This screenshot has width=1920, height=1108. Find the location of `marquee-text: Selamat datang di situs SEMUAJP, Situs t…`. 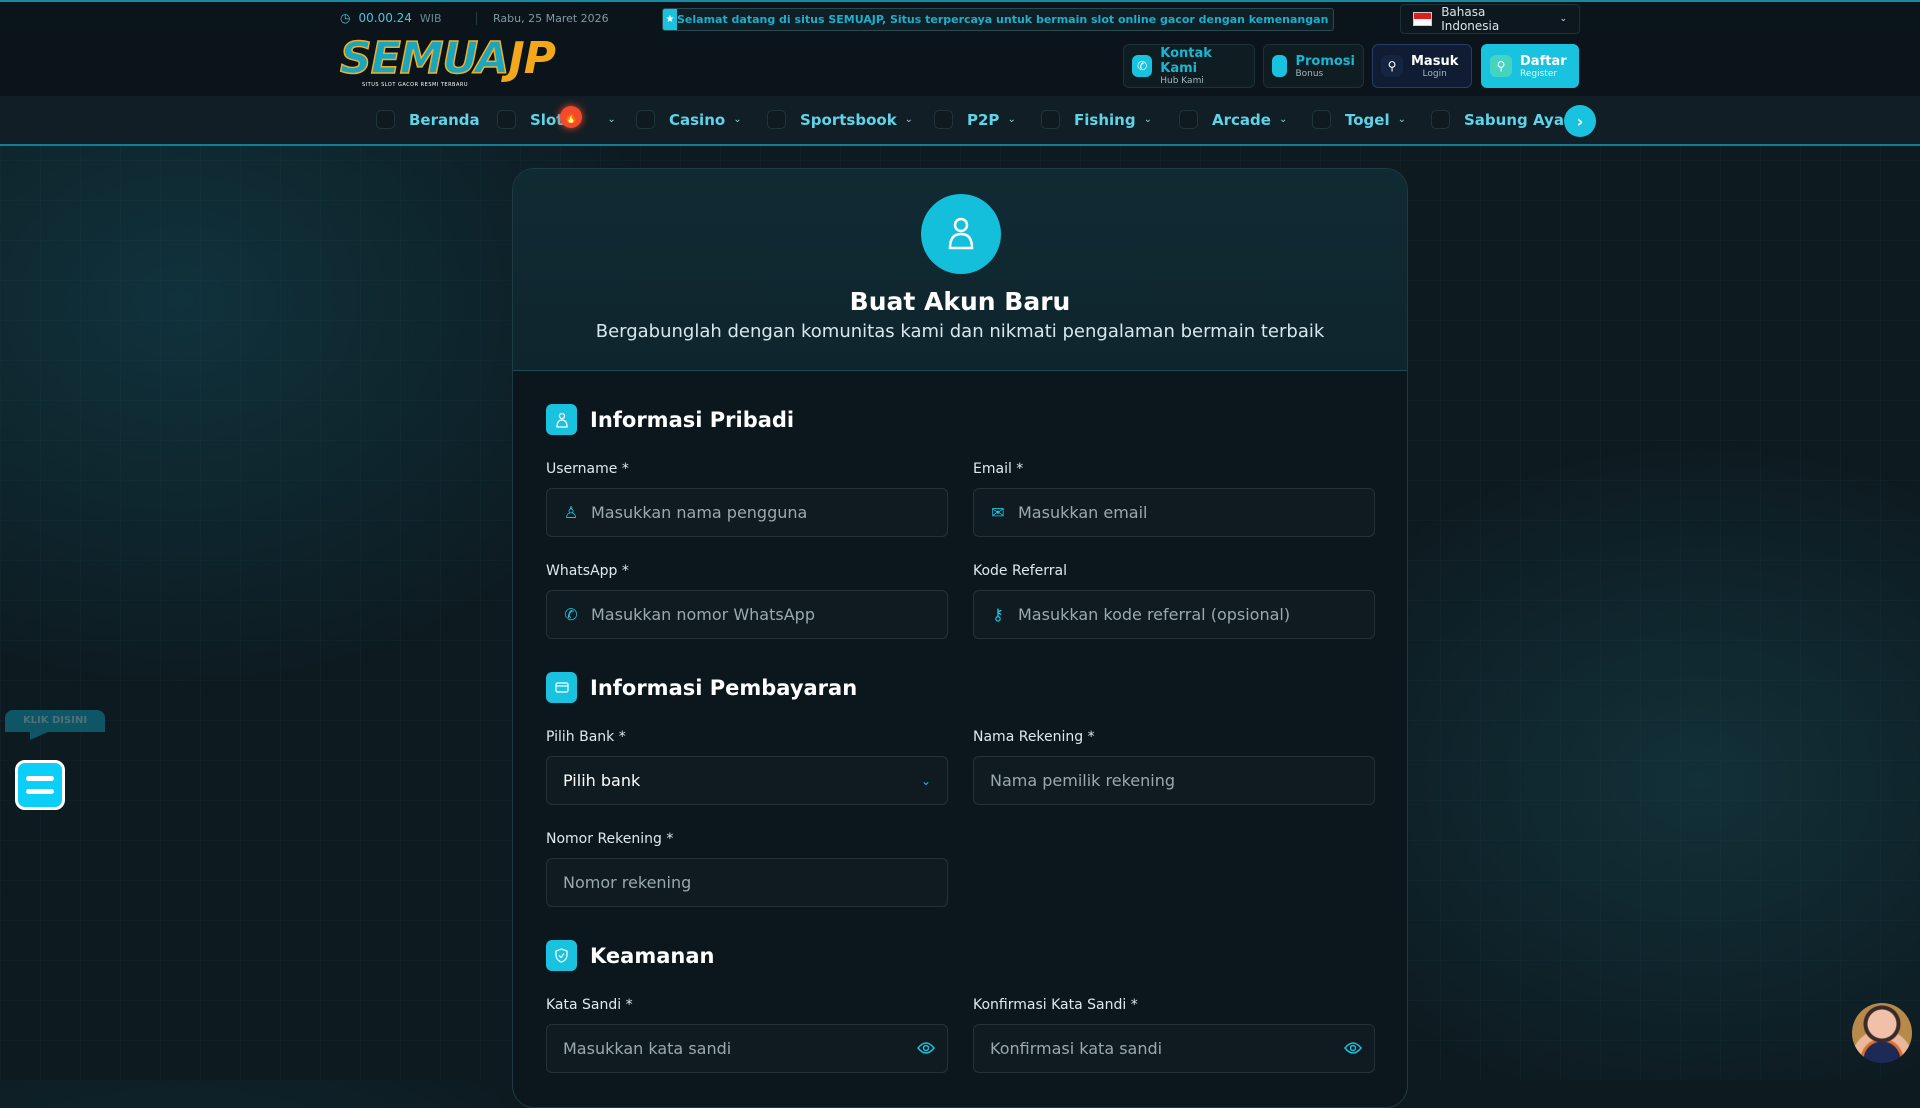

marquee-text: Selamat datang di situs SEMUAJP, Situs t… is located at coordinates (1005, 19).